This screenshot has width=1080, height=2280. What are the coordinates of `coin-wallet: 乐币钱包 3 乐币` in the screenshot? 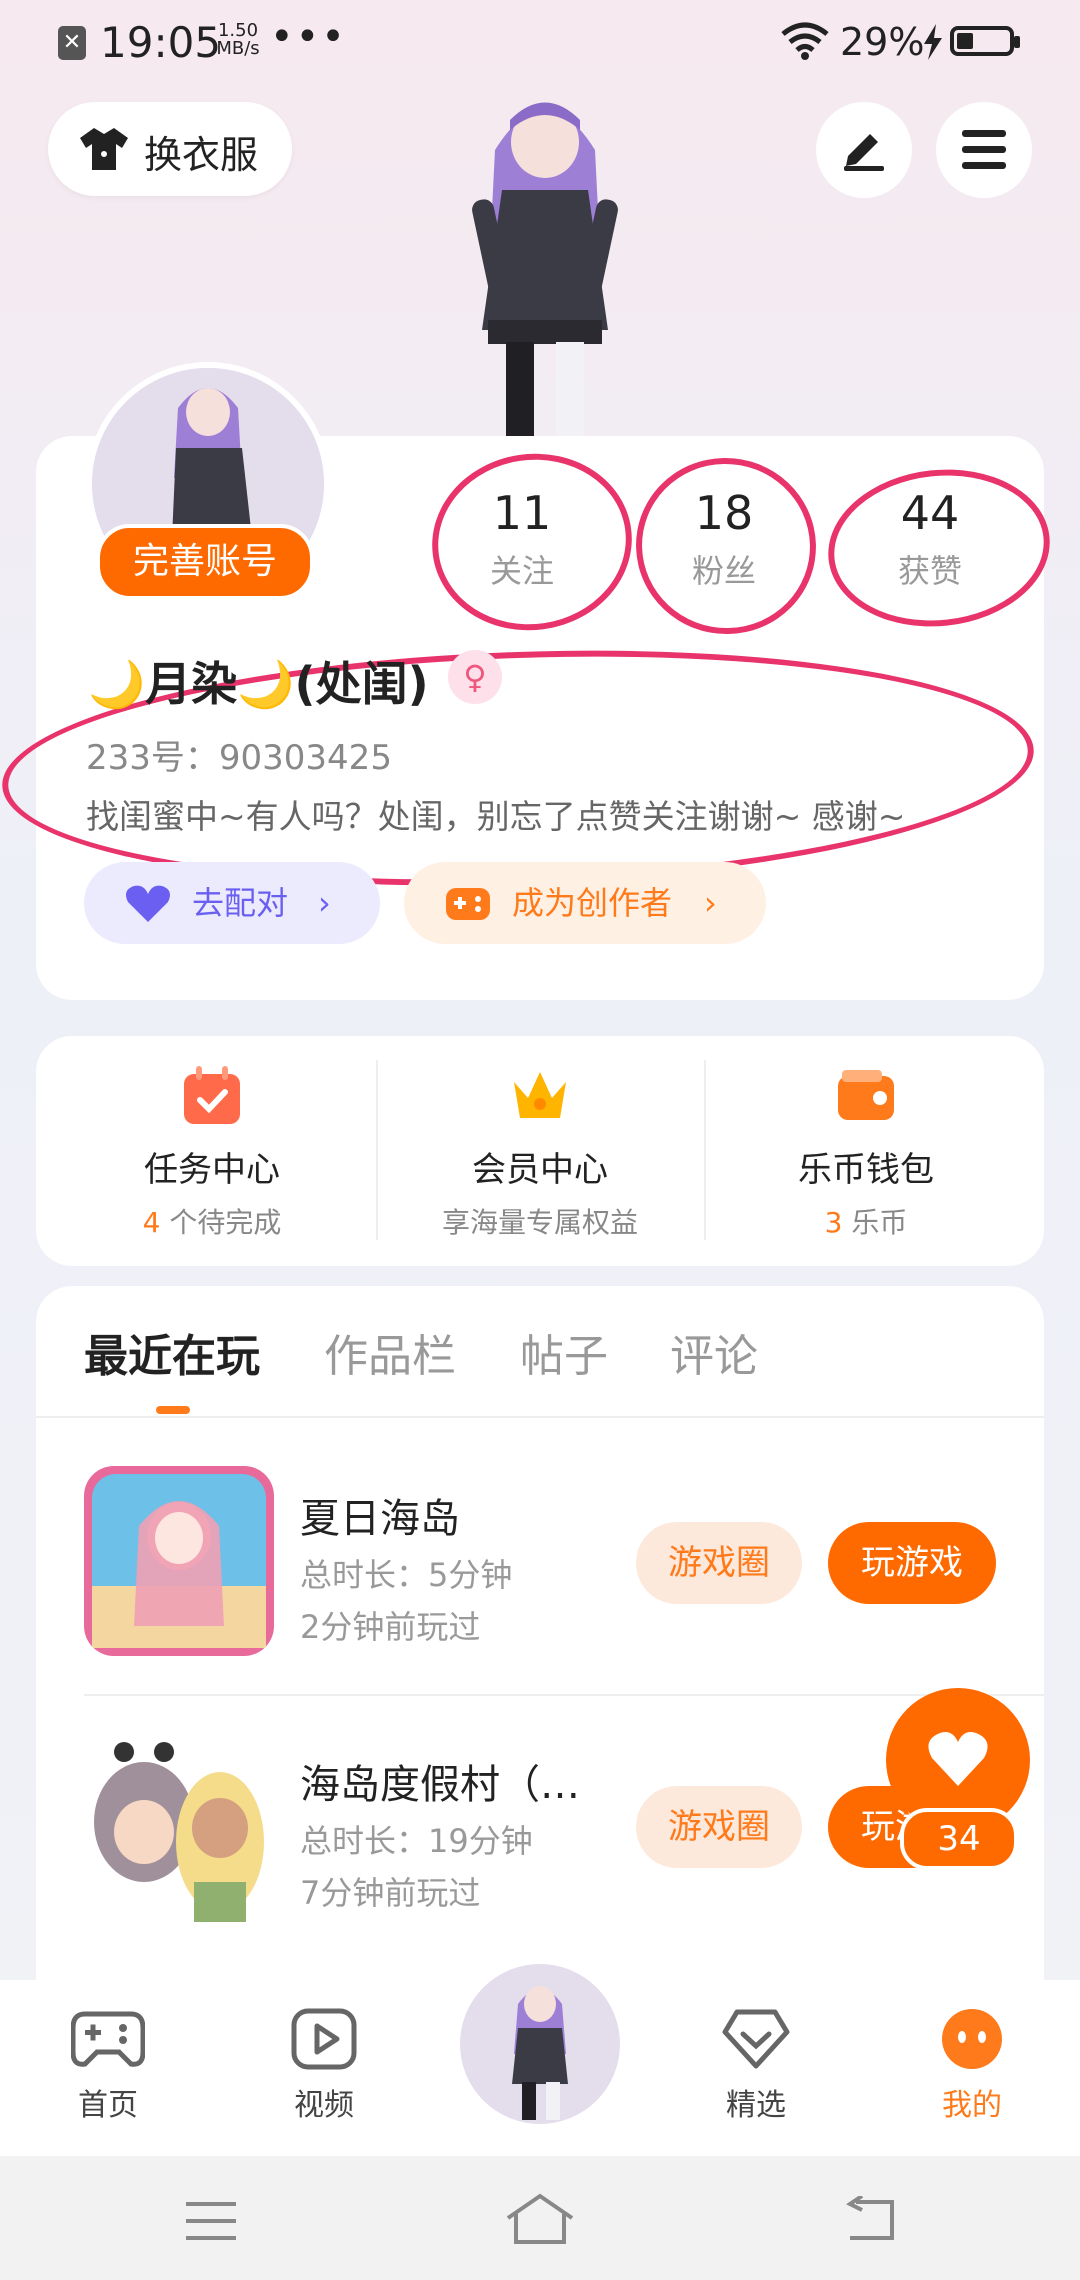 It's located at (866, 1152).